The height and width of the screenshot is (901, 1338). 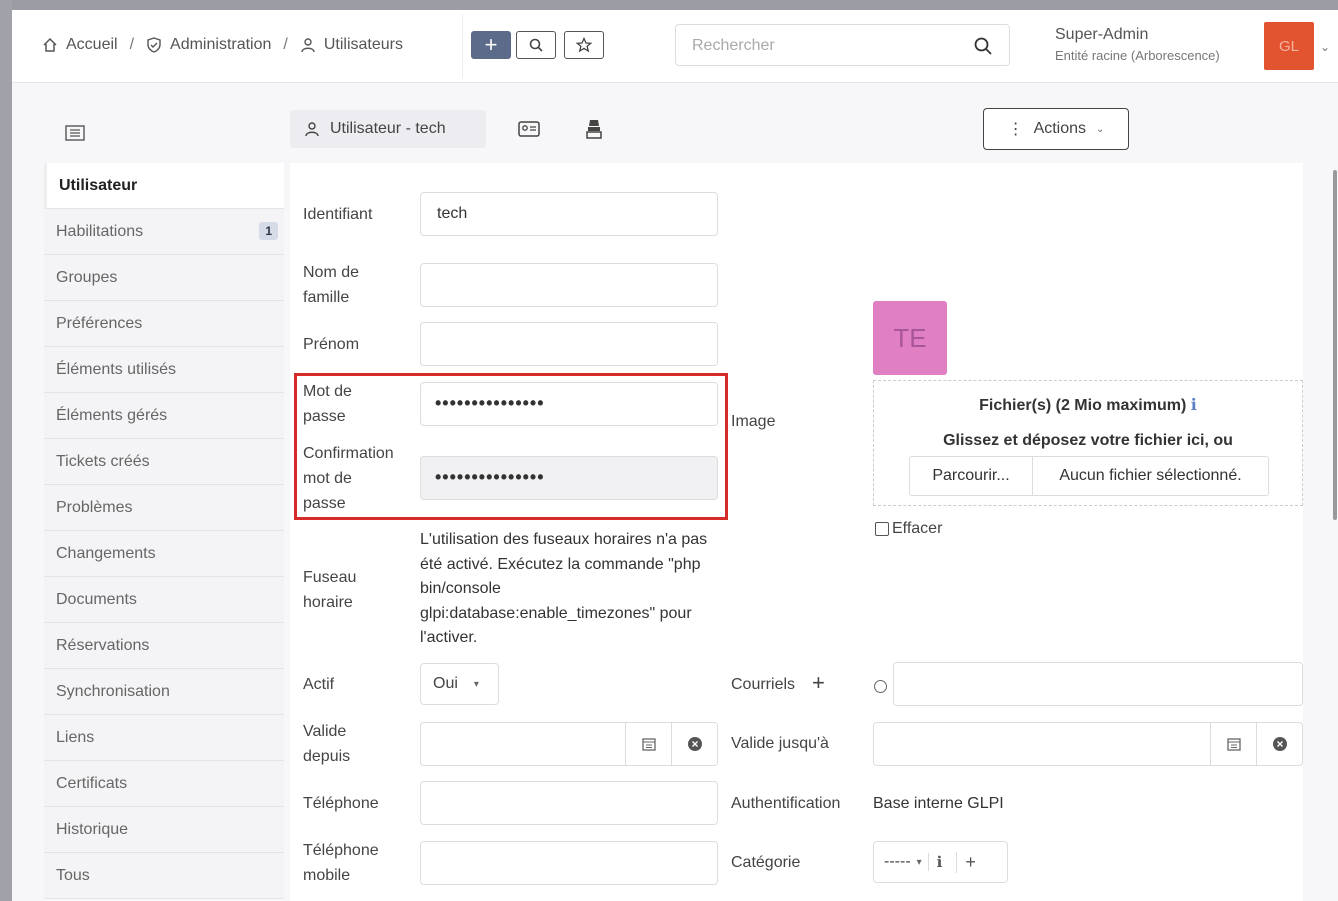 I want to click on emails-label: Courriels, so click(x=763, y=684).